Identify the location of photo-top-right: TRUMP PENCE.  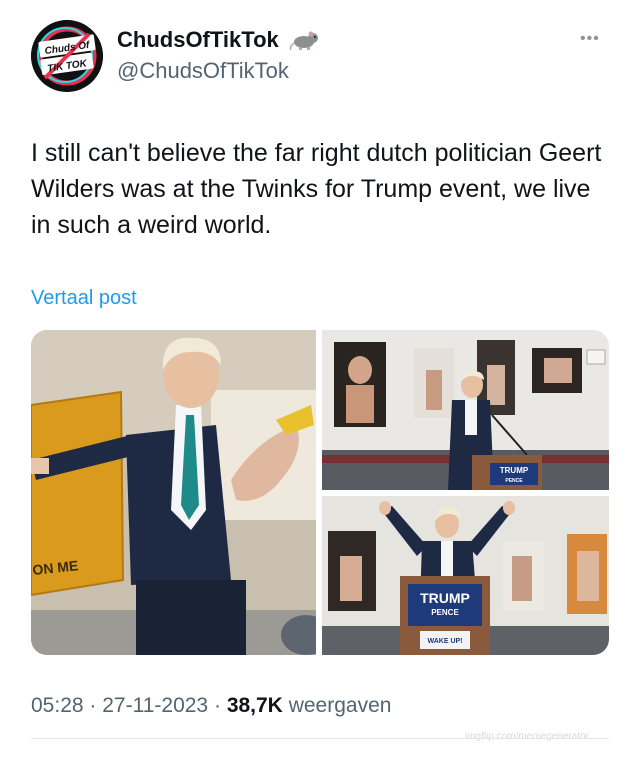
(465, 410).